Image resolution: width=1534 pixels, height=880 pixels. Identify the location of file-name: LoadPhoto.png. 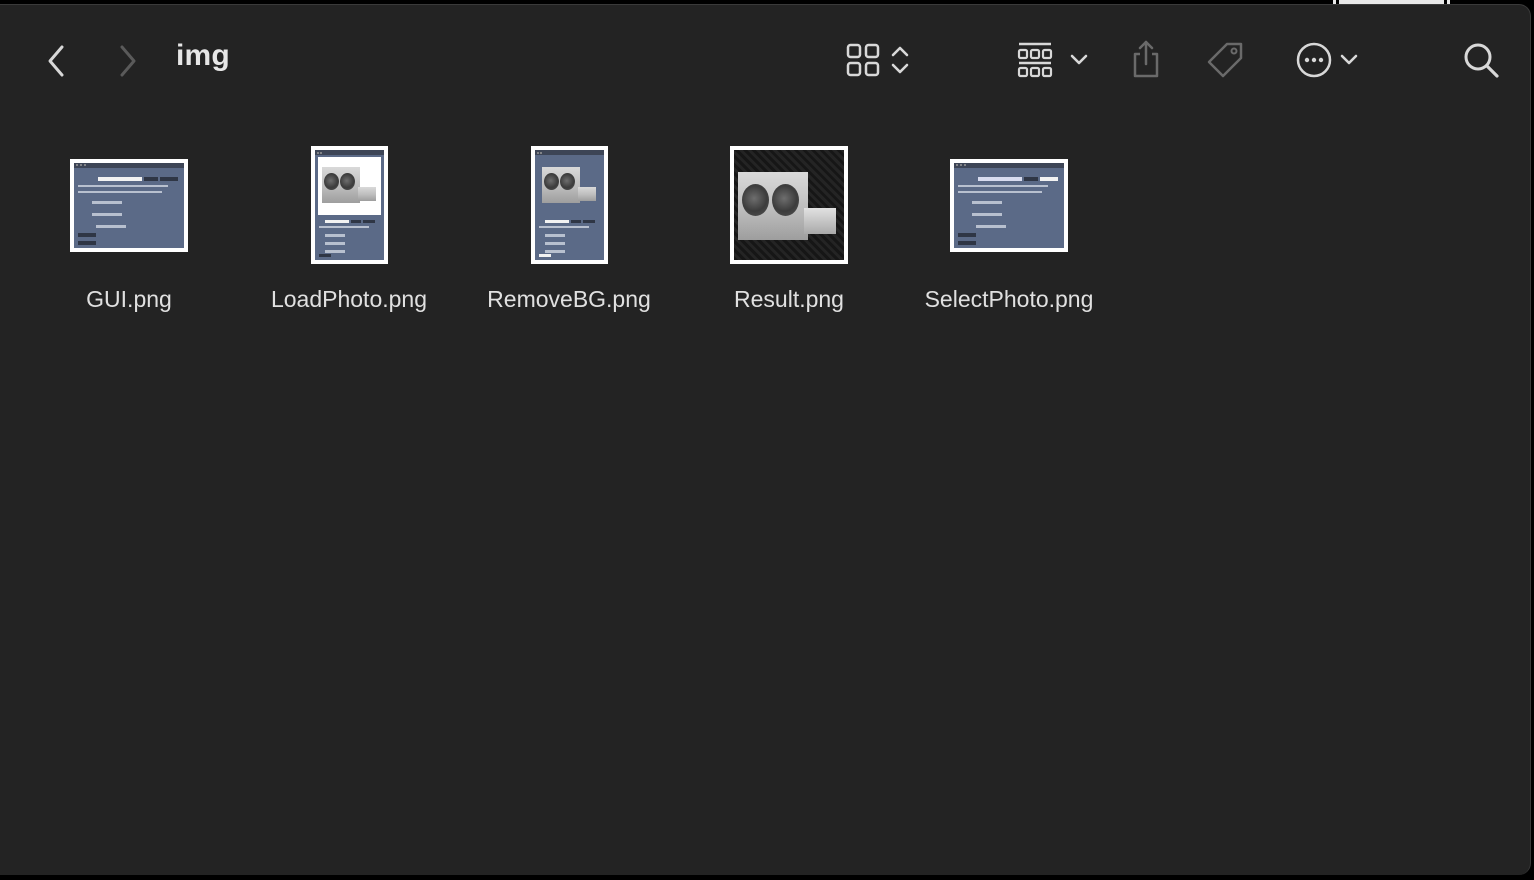
(349, 299).